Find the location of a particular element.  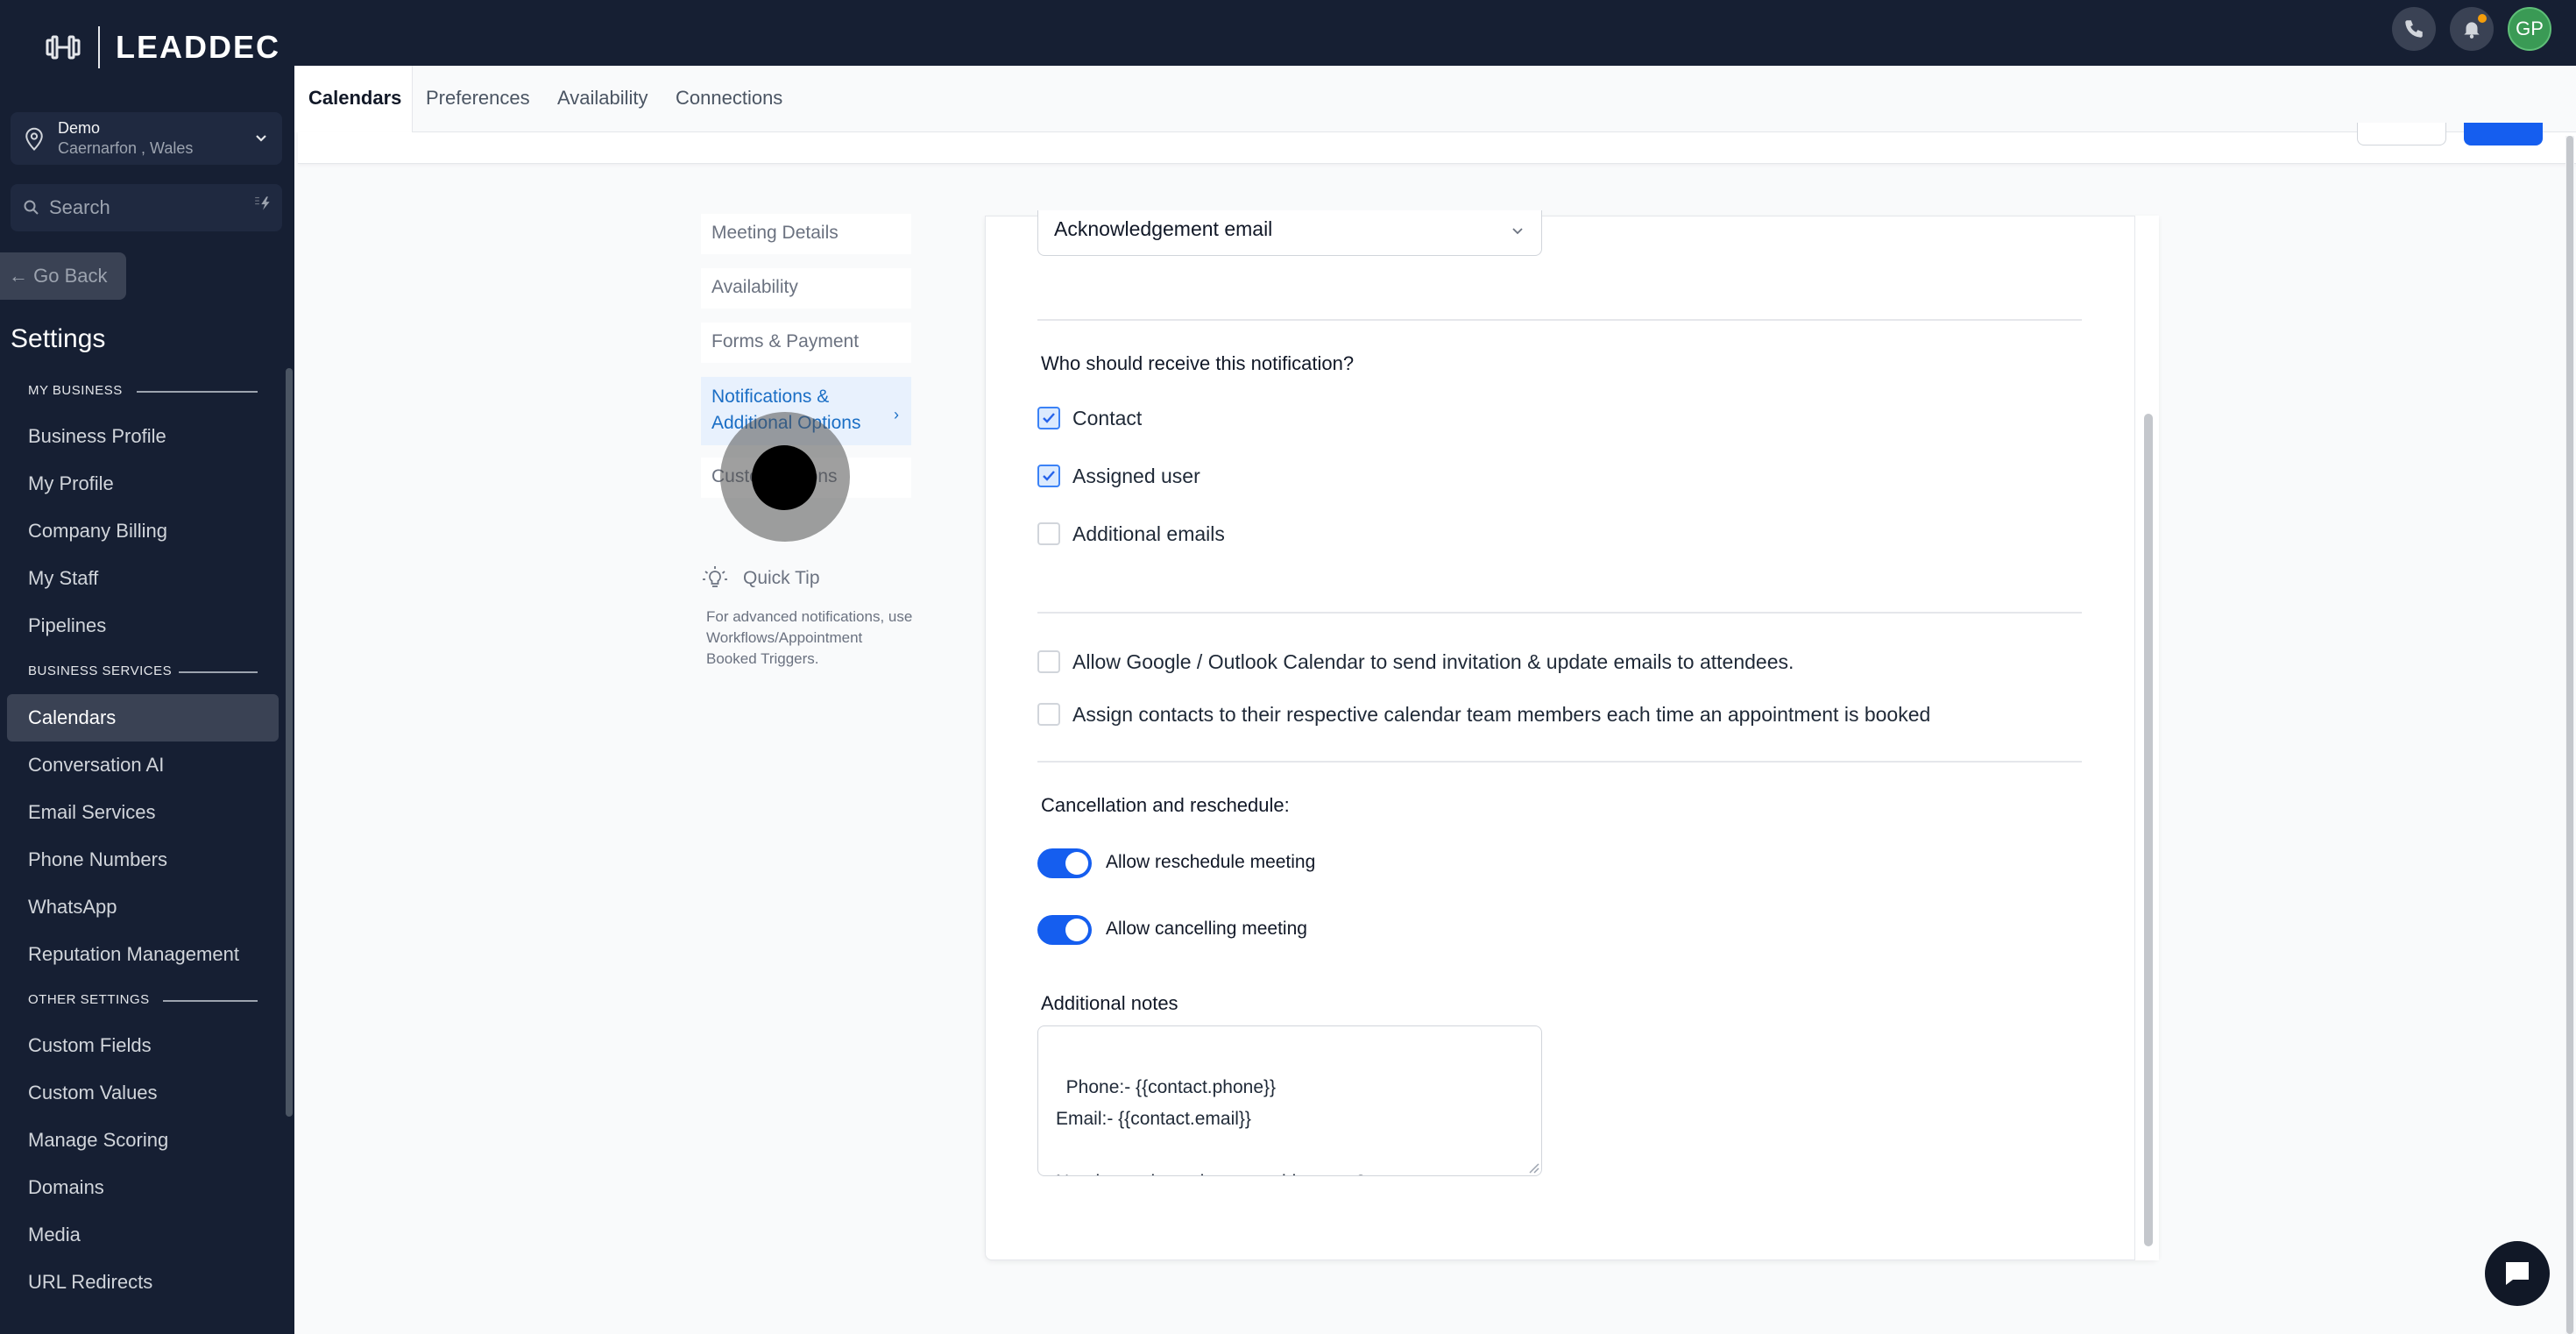

app-logo: LEADDEC is located at coordinates (162, 47).